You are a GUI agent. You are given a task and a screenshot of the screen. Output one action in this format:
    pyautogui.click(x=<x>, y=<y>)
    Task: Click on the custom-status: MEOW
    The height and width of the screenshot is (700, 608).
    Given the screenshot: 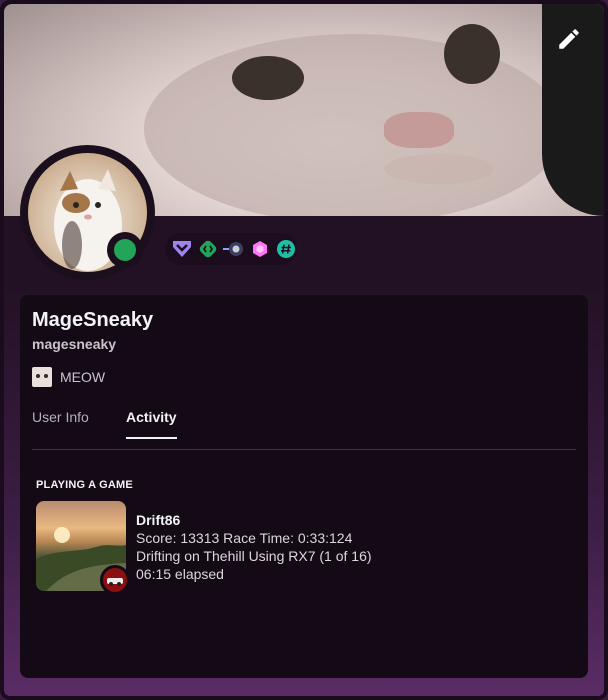 What is the action you would take?
    pyautogui.click(x=68, y=377)
    